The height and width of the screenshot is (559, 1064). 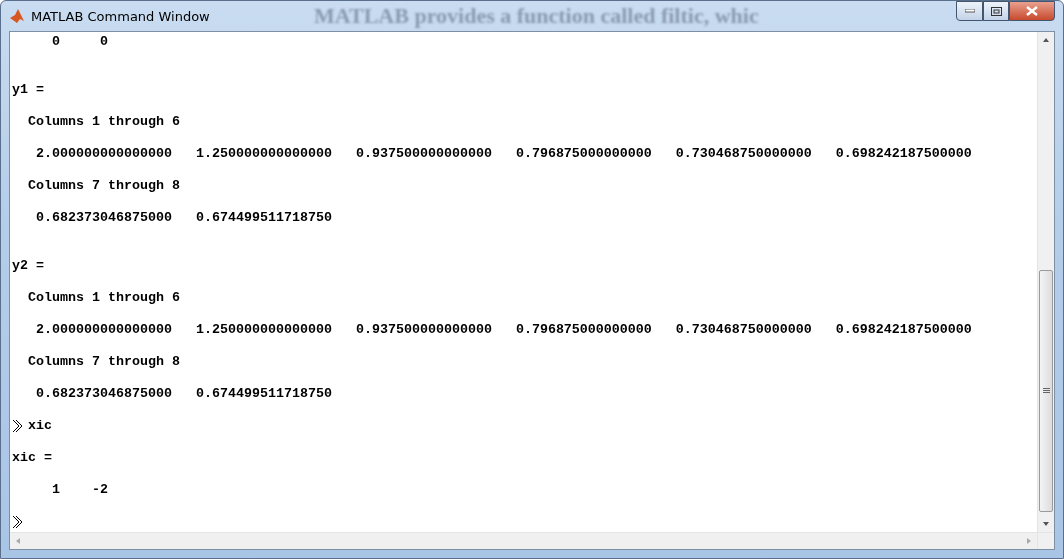 I want to click on console-output: y1 =, so click(x=28, y=90).